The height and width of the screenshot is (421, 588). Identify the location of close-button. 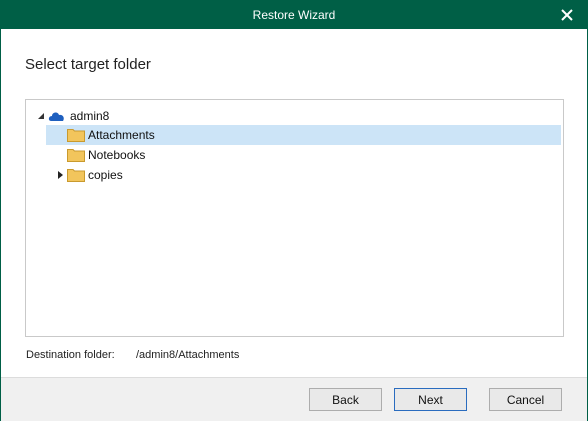
(567, 15).